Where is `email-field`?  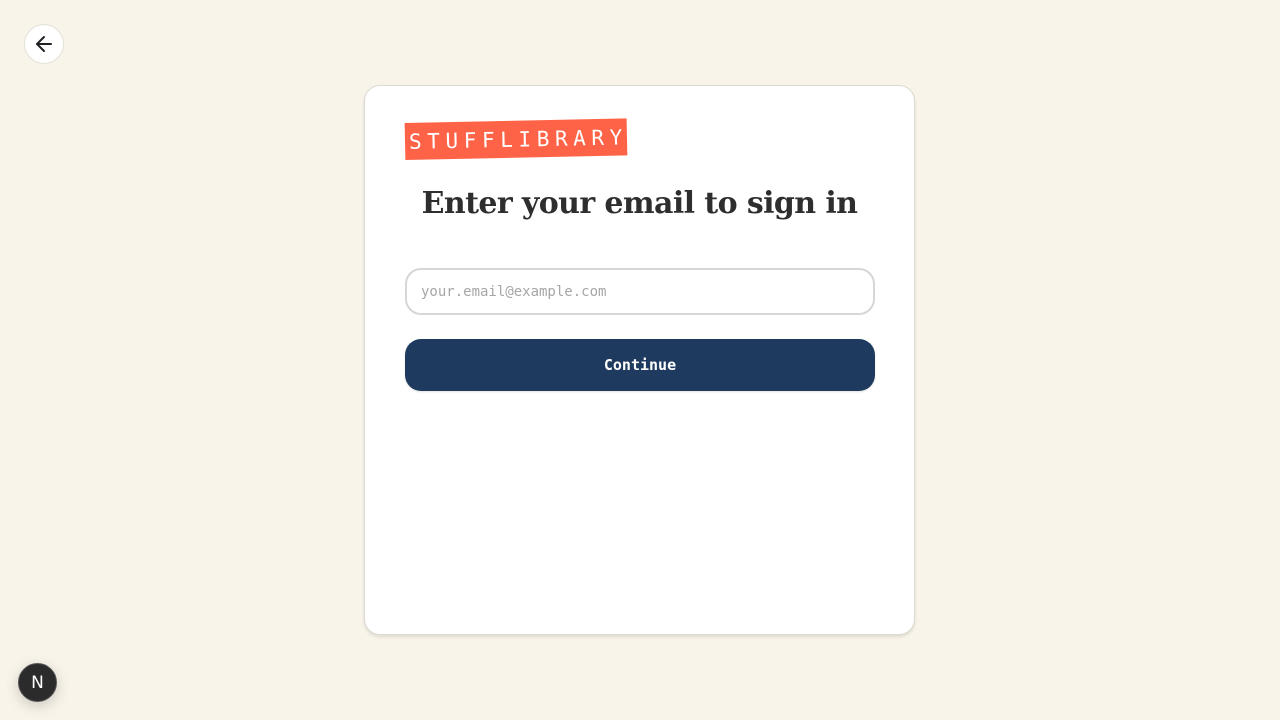 email-field is located at coordinates (640, 291).